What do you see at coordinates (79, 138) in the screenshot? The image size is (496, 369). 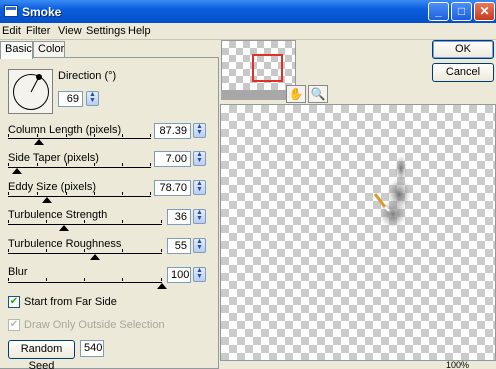 I see `column-length-track` at bounding box center [79, 138].